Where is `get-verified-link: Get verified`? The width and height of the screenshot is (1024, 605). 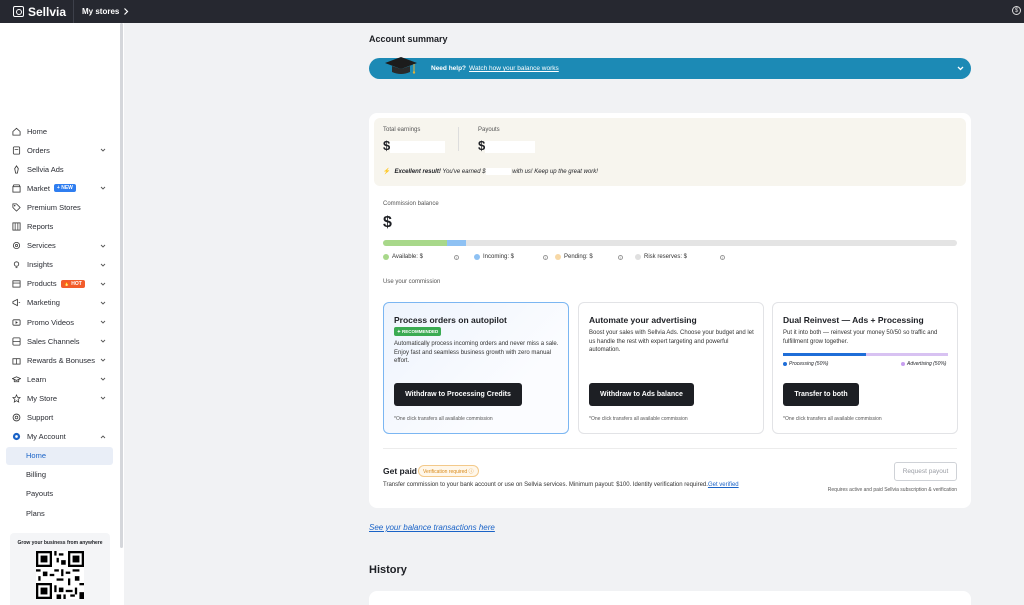
get-verified-link: Get verified is located at coordinates (723, 485).